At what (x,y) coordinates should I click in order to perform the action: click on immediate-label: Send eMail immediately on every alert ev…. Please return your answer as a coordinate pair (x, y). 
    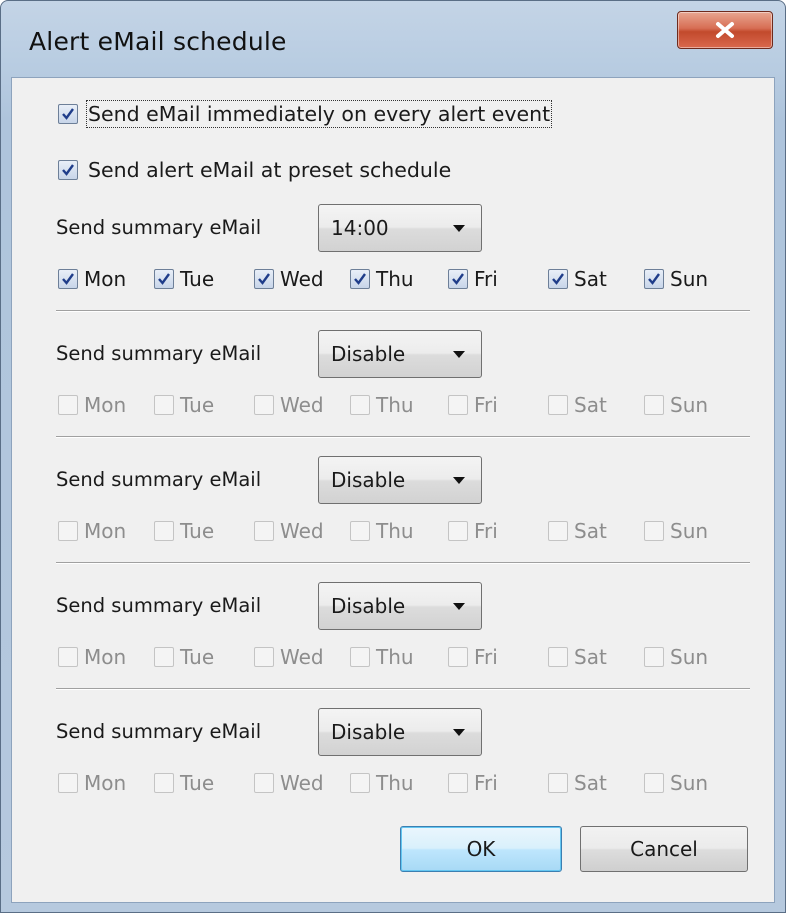
    Looking at the image, I should click on (319, 114).